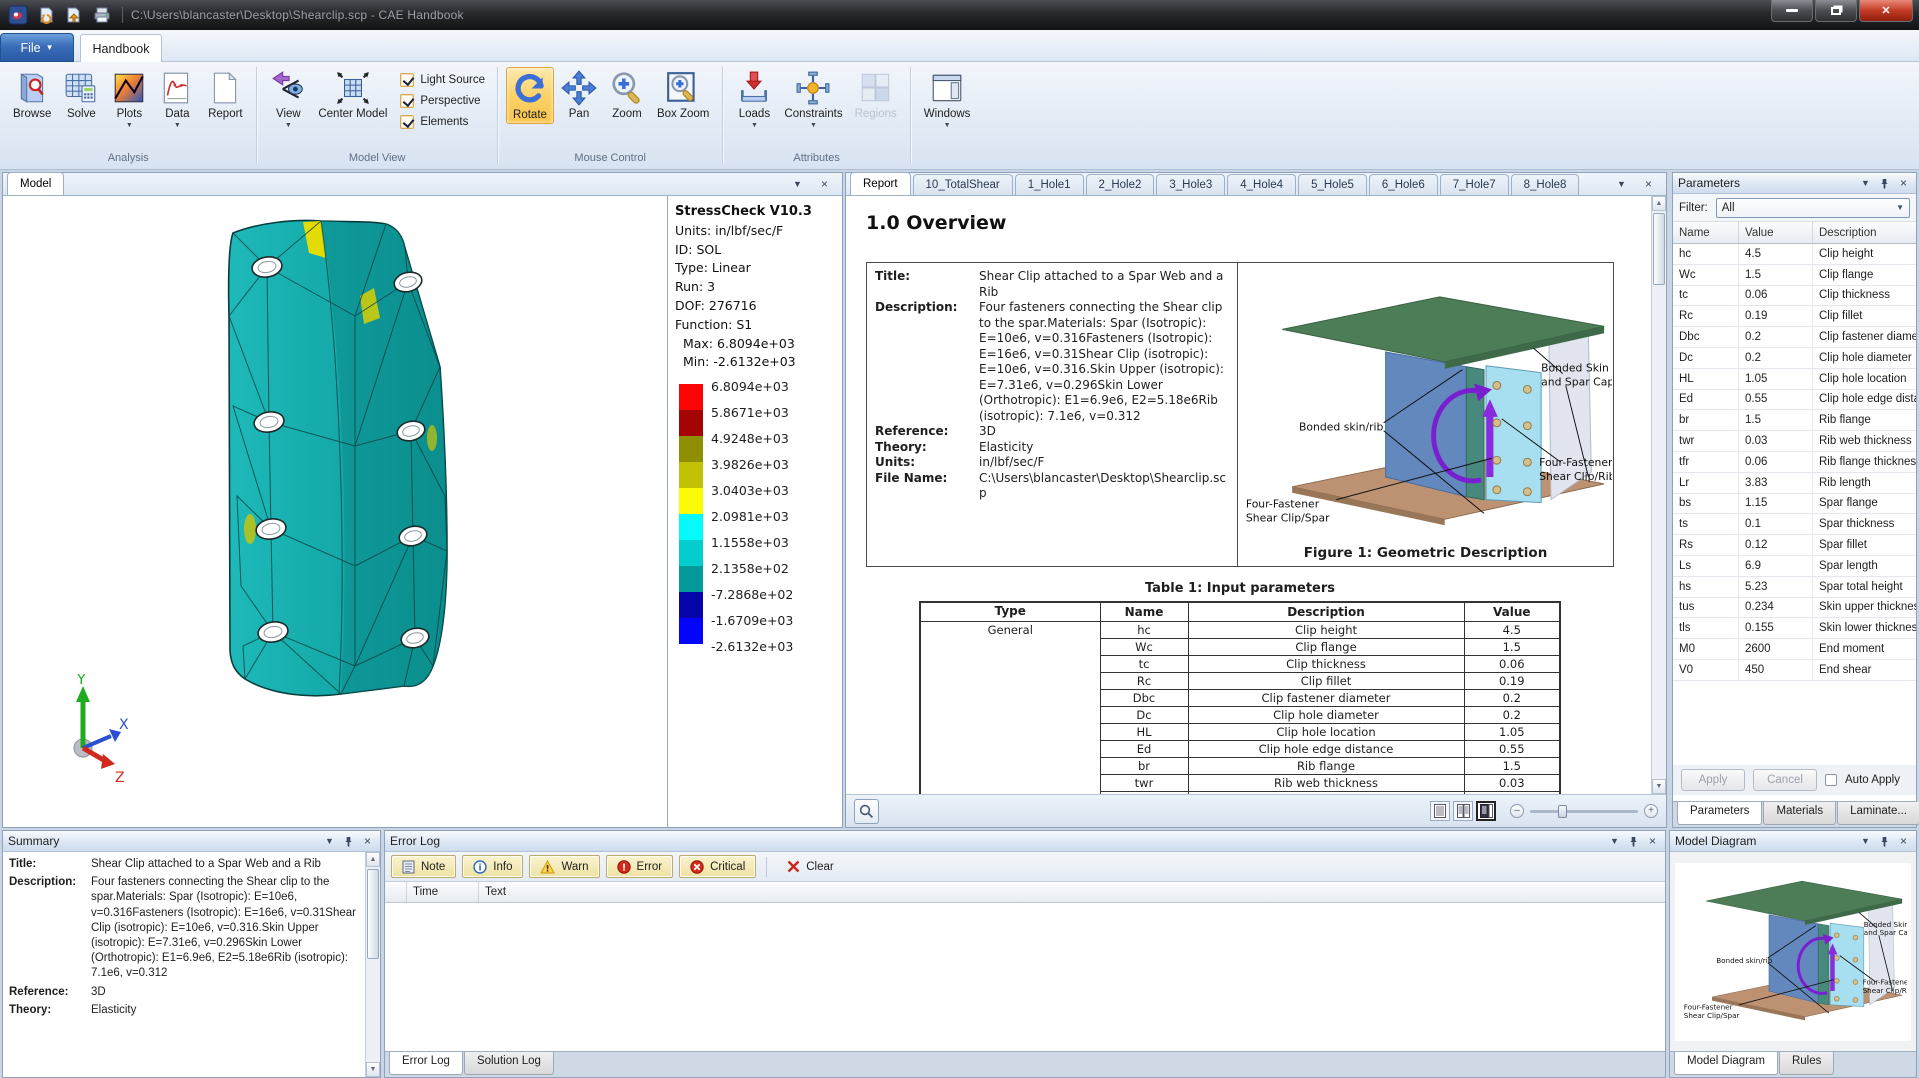  What do you see at coordinates (508, 1063) in the screenshot?
I see `tab-solution-log: Solution Log` at bounding box center [508, 1063].